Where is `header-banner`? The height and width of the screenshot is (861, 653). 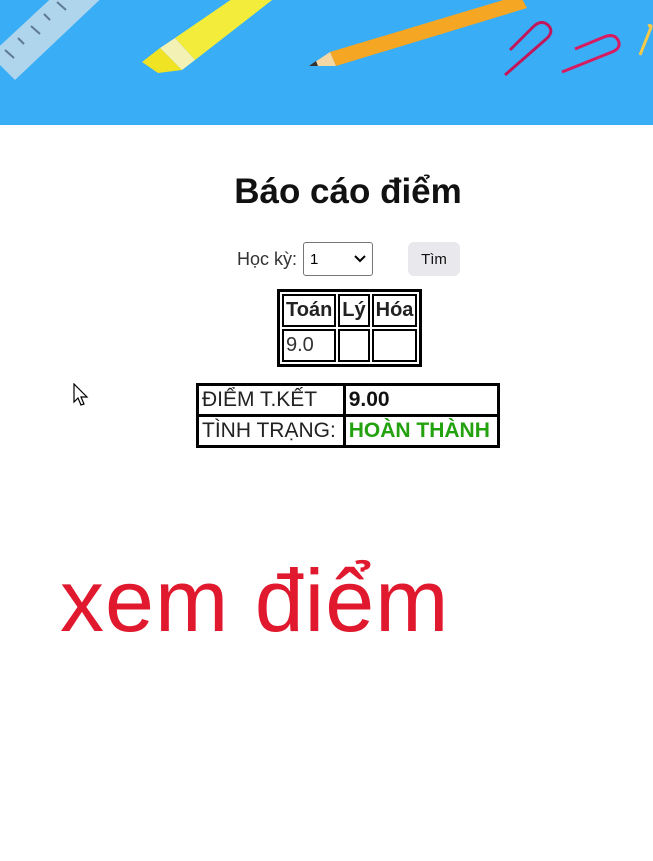
header-banner is located at coordinates (326, 62).